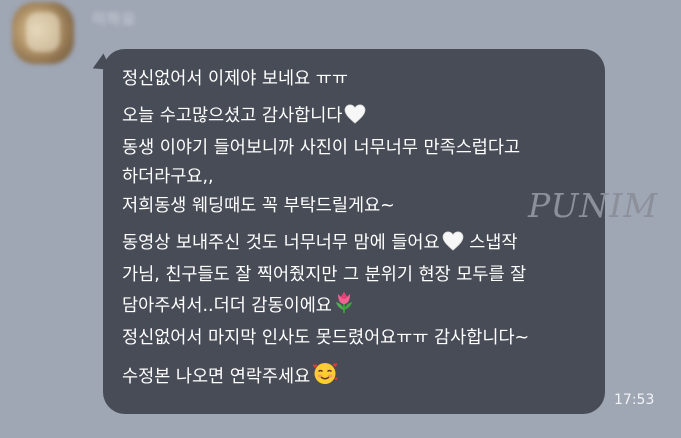  Describe the element at coordinates (325, 378) in the screenshot. I see `smiling-face-with-hearts-icon` at that location.